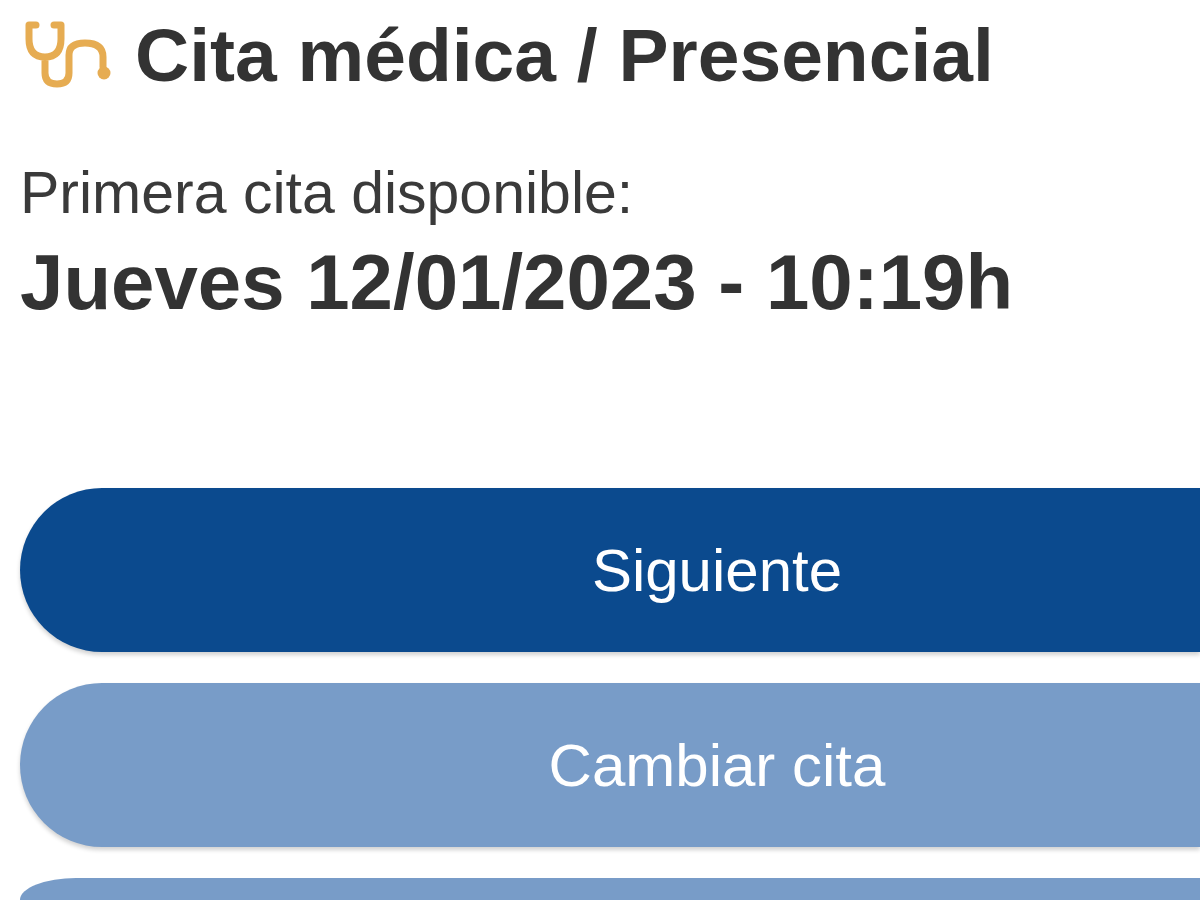 This screenshot has width=1200, height=900. Describe the element at coordinates (564, 55) in the screenshot. I see `page-title: Cita médica / Presencial` at that location.